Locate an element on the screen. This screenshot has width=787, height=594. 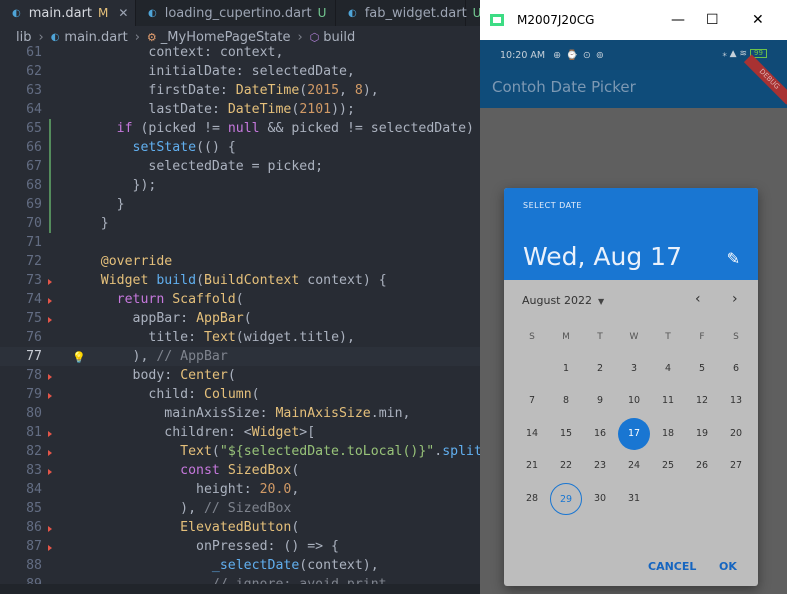
code-text: }); is located at coordinates (113, 185).